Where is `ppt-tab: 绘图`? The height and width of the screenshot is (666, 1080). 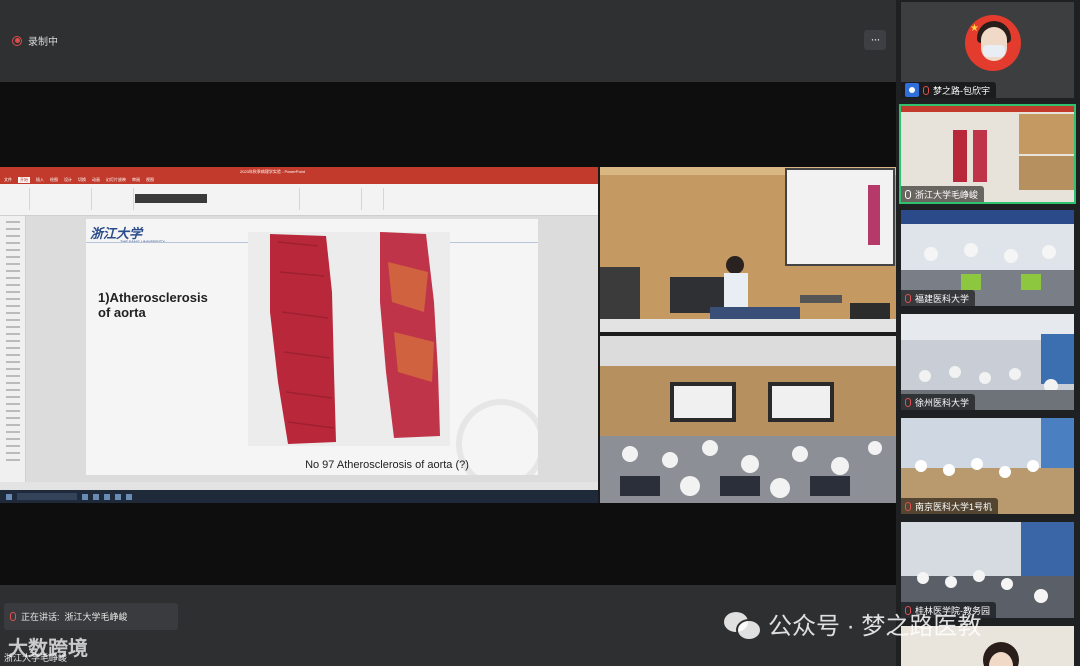 ppt-tab: 绘图 is located at coordinates (54, 180).